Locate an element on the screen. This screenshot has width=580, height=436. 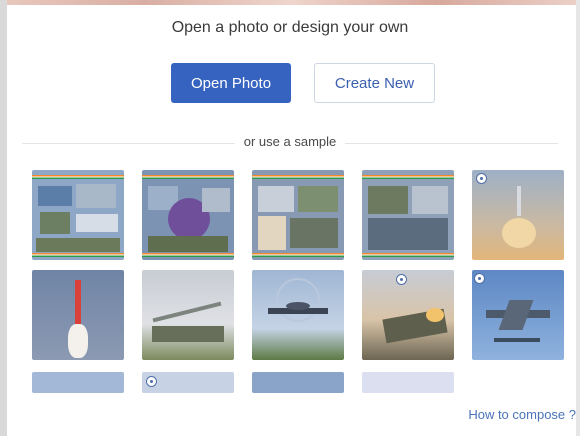
page-title: Open a photo or design your own is located at coordinates (290, 27).